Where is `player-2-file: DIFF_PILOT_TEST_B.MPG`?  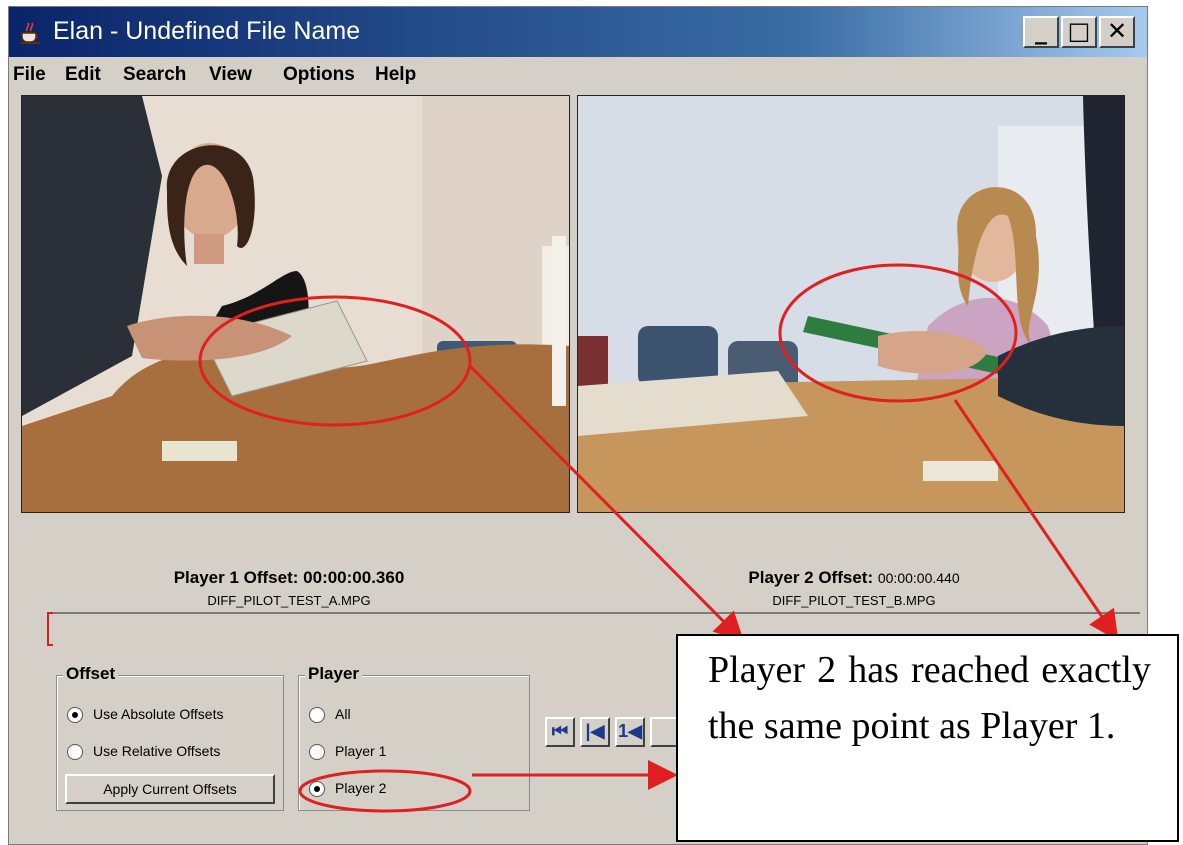
player-2-file: DIFF_PILOT_TEST_B.MPG is located at coordinates (854, 600).